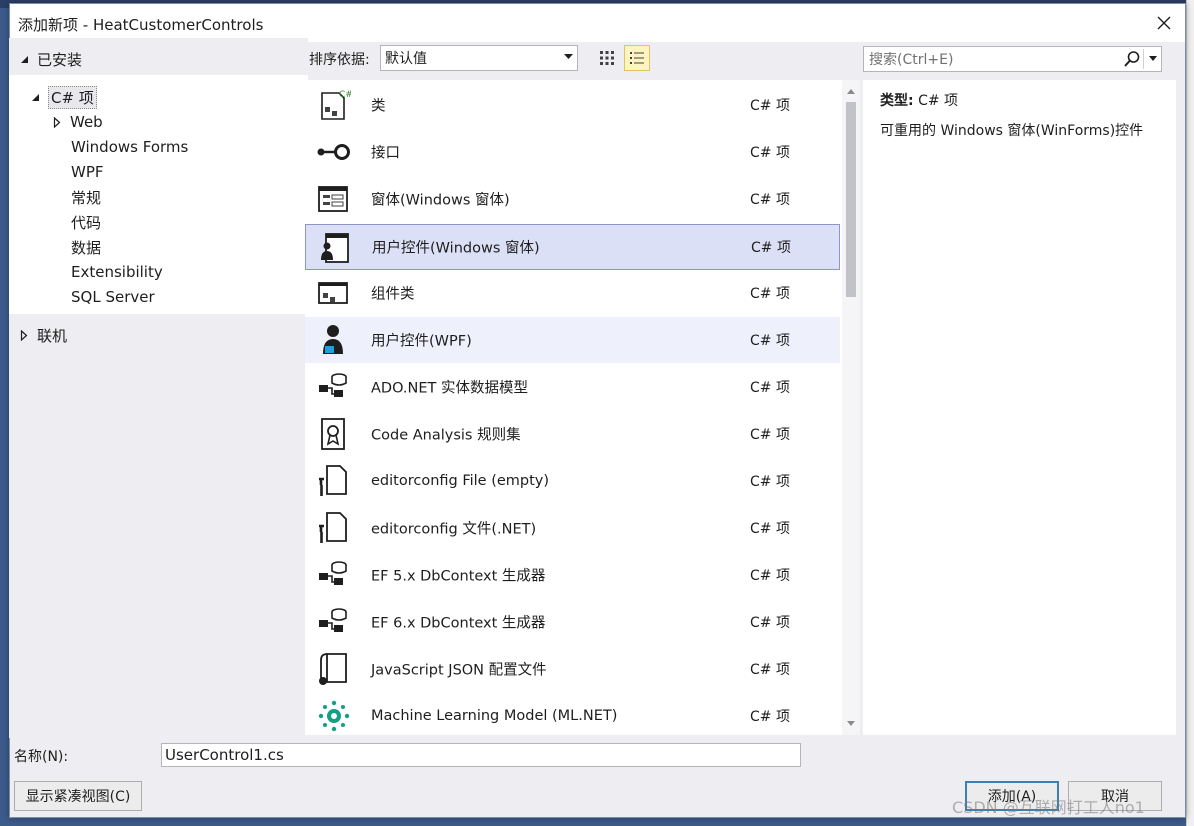 This screenshot has width=1194, height=826. What do you see at coordinates (52, 335) in the screenshot?
I see `tree-label-online: 联机` at bounding box center [52, 335].